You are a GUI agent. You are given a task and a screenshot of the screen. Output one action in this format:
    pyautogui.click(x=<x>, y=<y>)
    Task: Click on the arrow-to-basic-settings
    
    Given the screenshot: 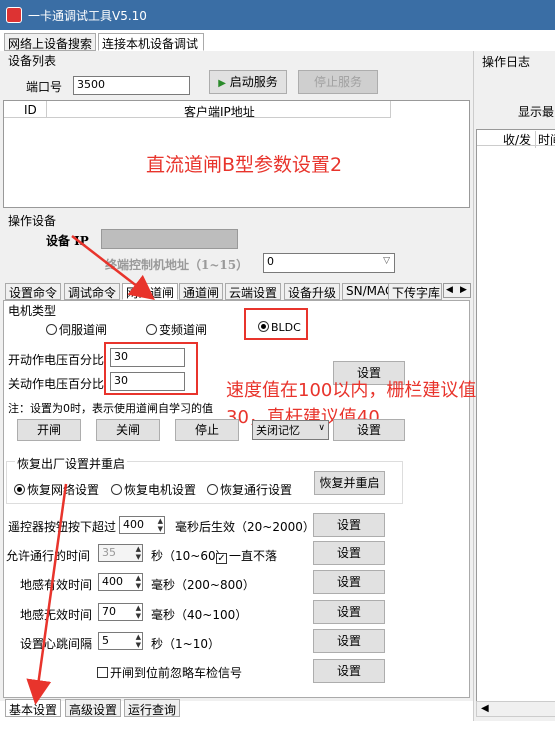 What is the action you would take?
    pyautogui.click(x=47, y=594)
    